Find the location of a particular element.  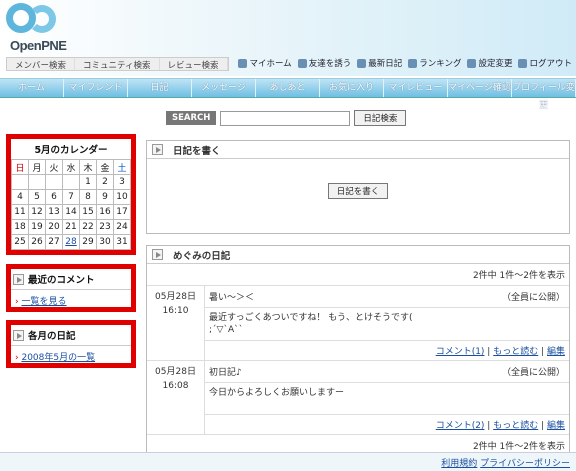

member-search-link: メンバー検索 is located at coordinates (41, 64).